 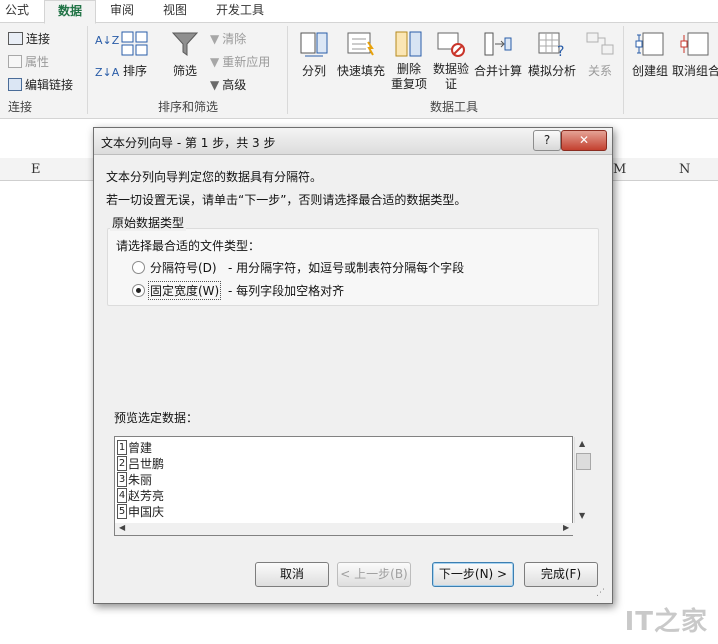 I want to click on what-if-analysis-button: ? 模拟分析, so click(x=552, y=54).